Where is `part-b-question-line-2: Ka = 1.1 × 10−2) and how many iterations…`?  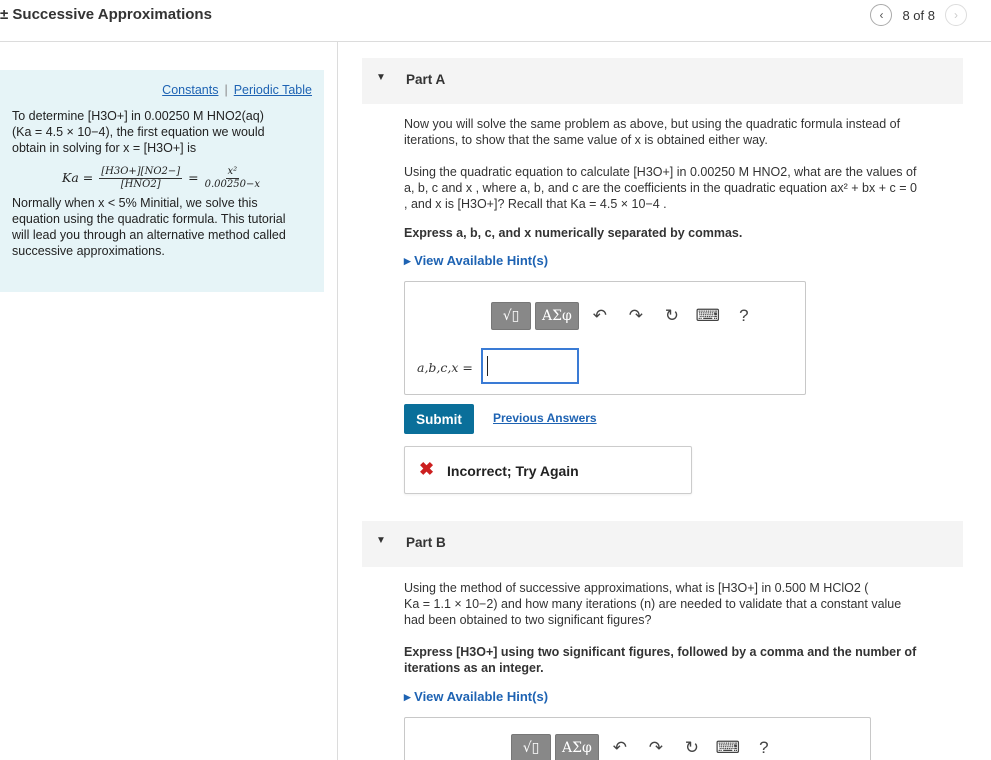
part-b-question-line-2: Ka = 1.1 × 10−2) and how many iterations… is located at coordinates (653, 604).